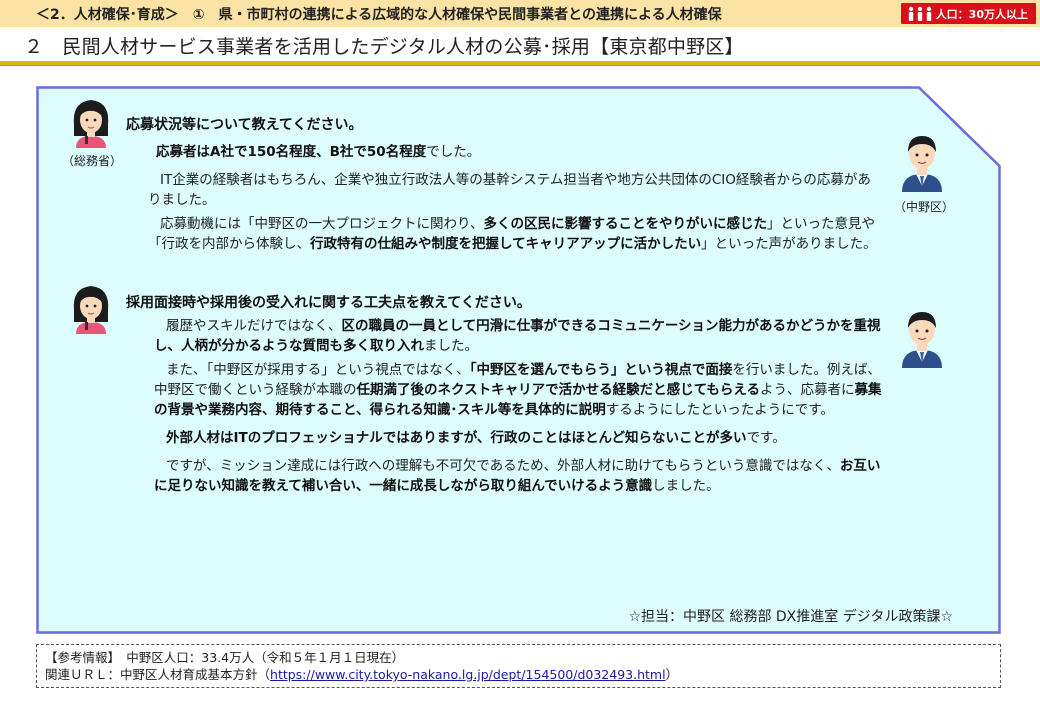 The image size is (1040, 720). Describe the element at coordinates (766, 438) in the screenshot. I see `answer-2-p3-tail: です。` at that location.